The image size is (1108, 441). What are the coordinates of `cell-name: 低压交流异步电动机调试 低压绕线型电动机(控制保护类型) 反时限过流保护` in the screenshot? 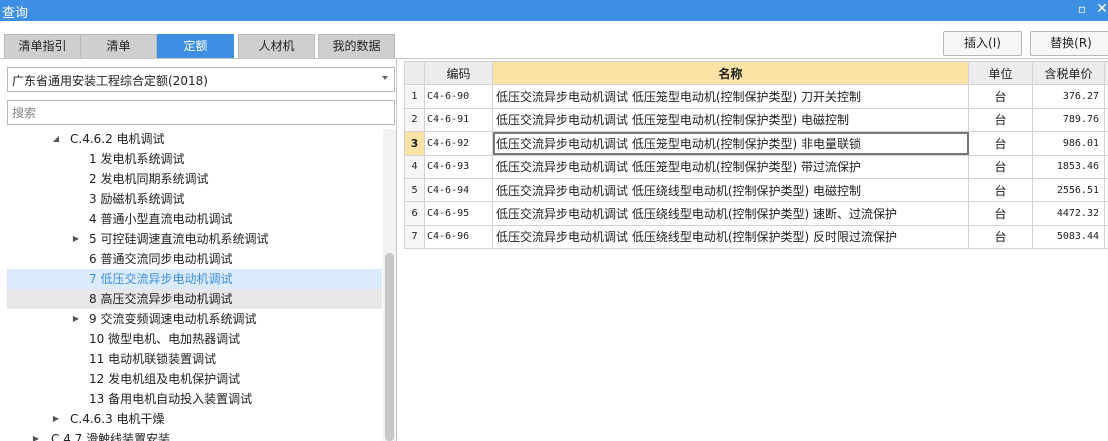 It's located at (730, 237).